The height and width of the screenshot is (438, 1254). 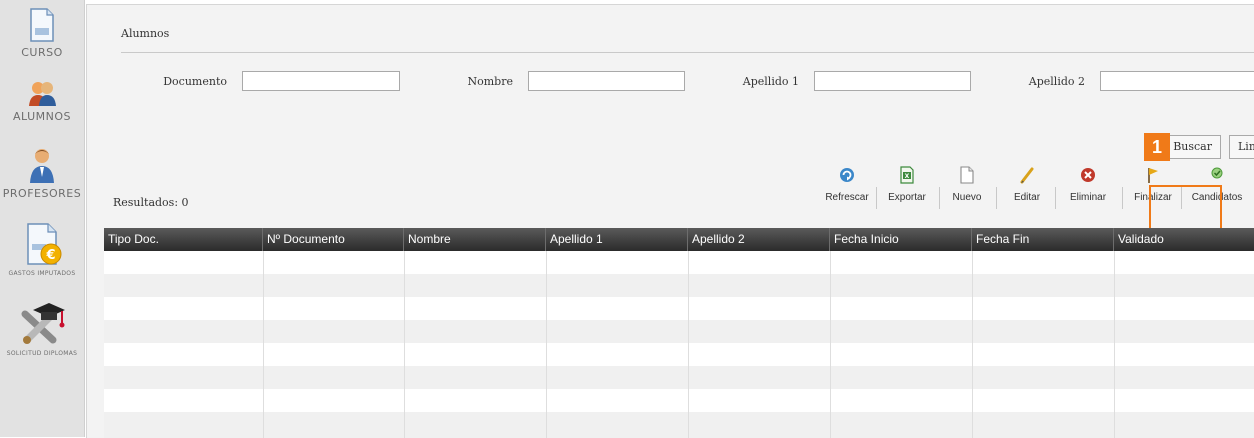 What do you see at coordinates (1184, 239) in the screenshot?
I see `column-header: Validado` at bounding box center [1184, 239].